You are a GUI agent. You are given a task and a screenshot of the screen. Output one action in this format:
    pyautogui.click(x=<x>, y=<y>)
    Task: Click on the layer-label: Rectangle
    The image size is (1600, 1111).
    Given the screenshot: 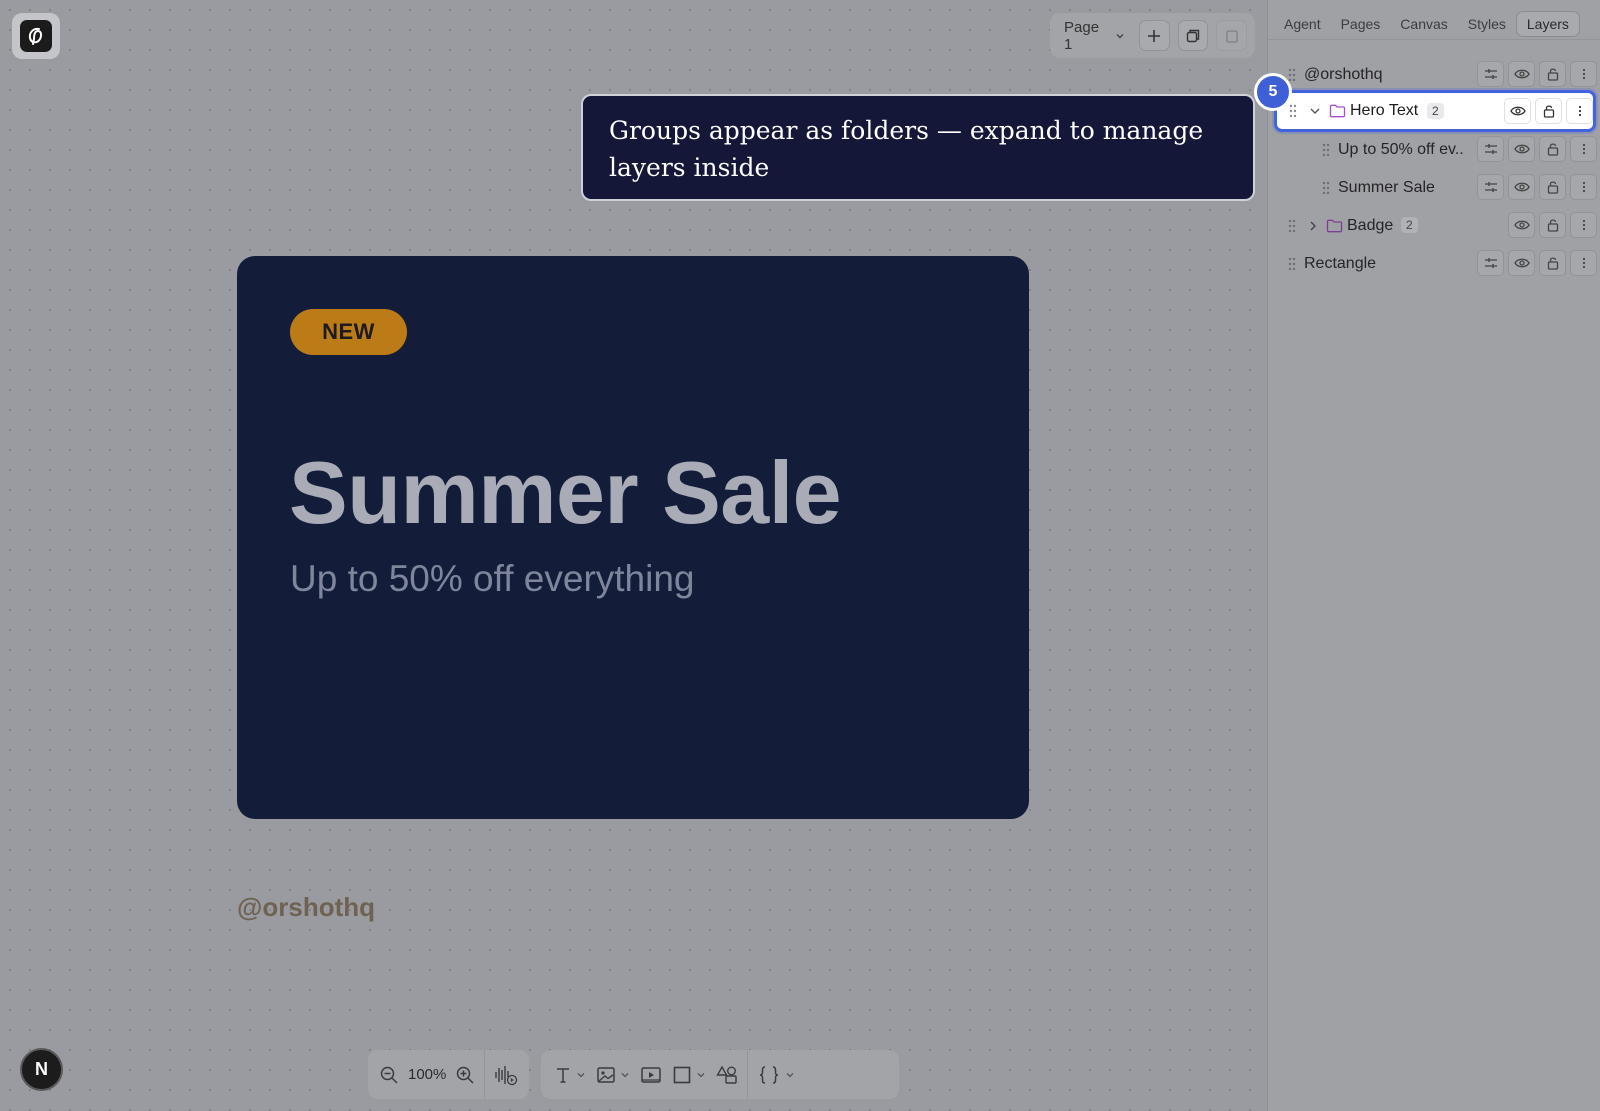 What is the action you would take?
    pyautogui.click(x=1340, y=263)
    